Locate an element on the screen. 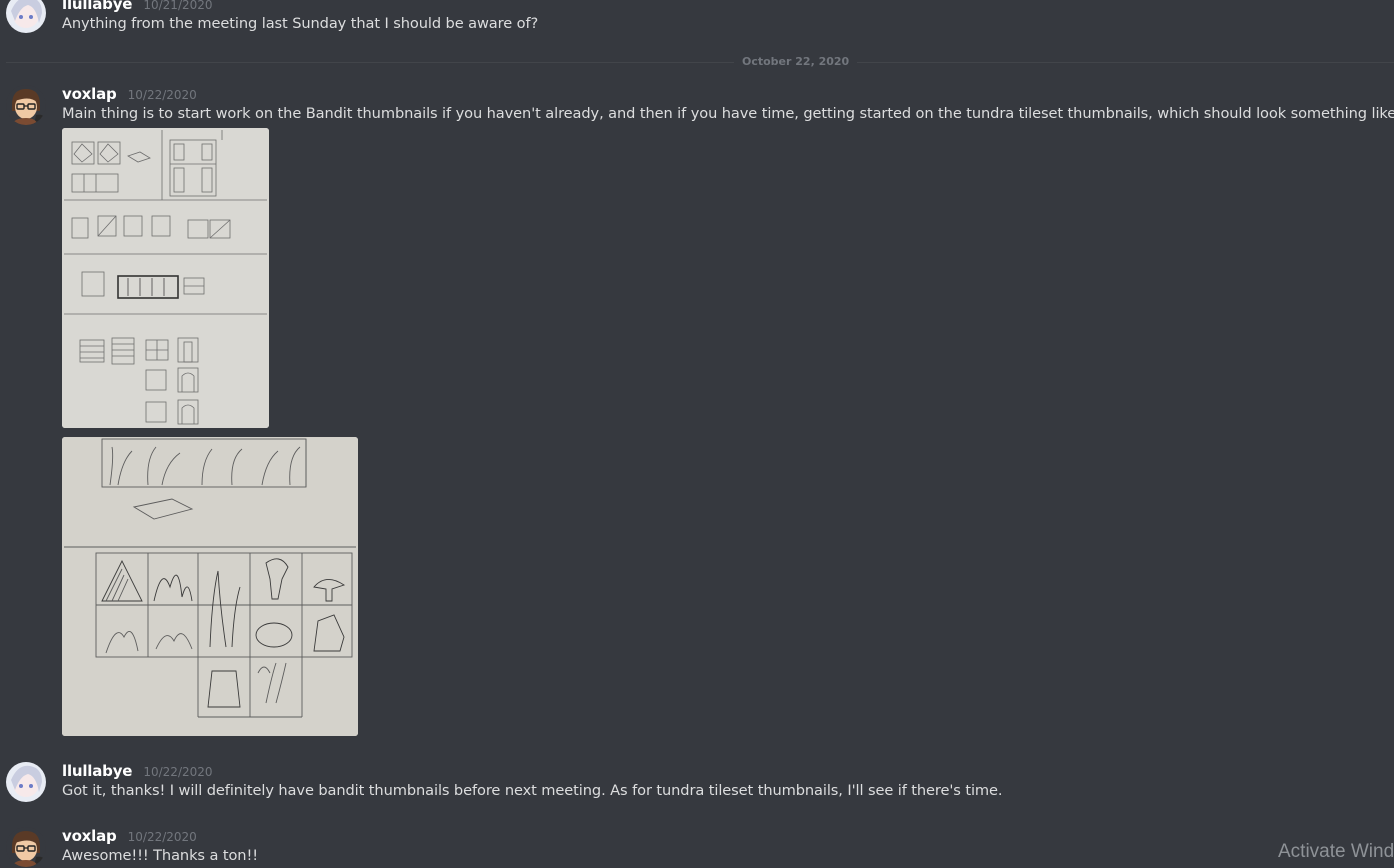 This screenshot has height=868, width=1394. date-divider-label: October 22, 2020 is located at coordinates (796, 61).